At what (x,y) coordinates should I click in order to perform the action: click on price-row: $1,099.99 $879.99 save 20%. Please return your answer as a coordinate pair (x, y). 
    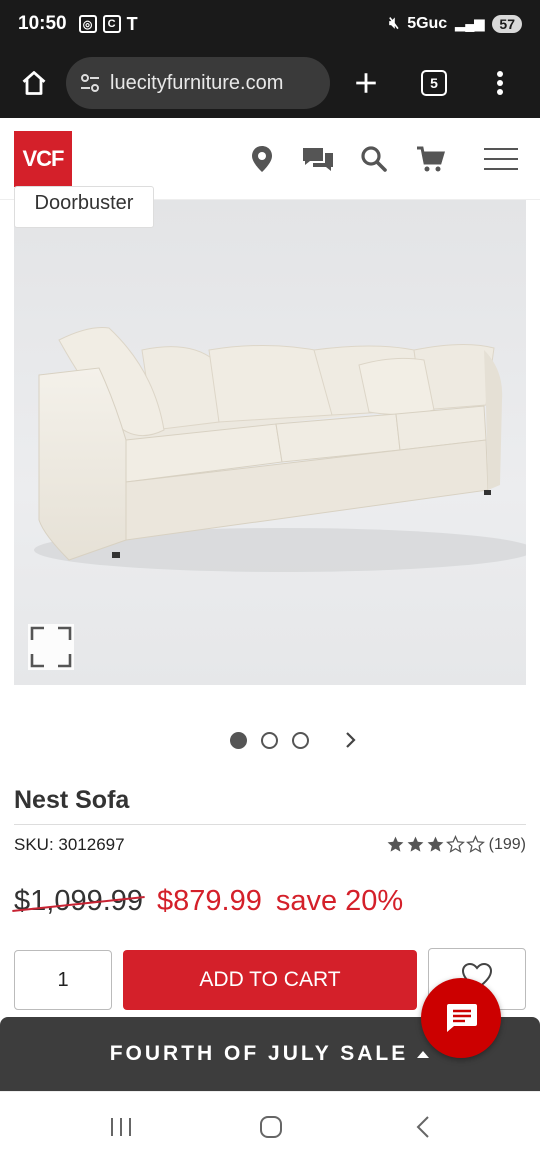
    Looking at the image, I should click on (208, 901).